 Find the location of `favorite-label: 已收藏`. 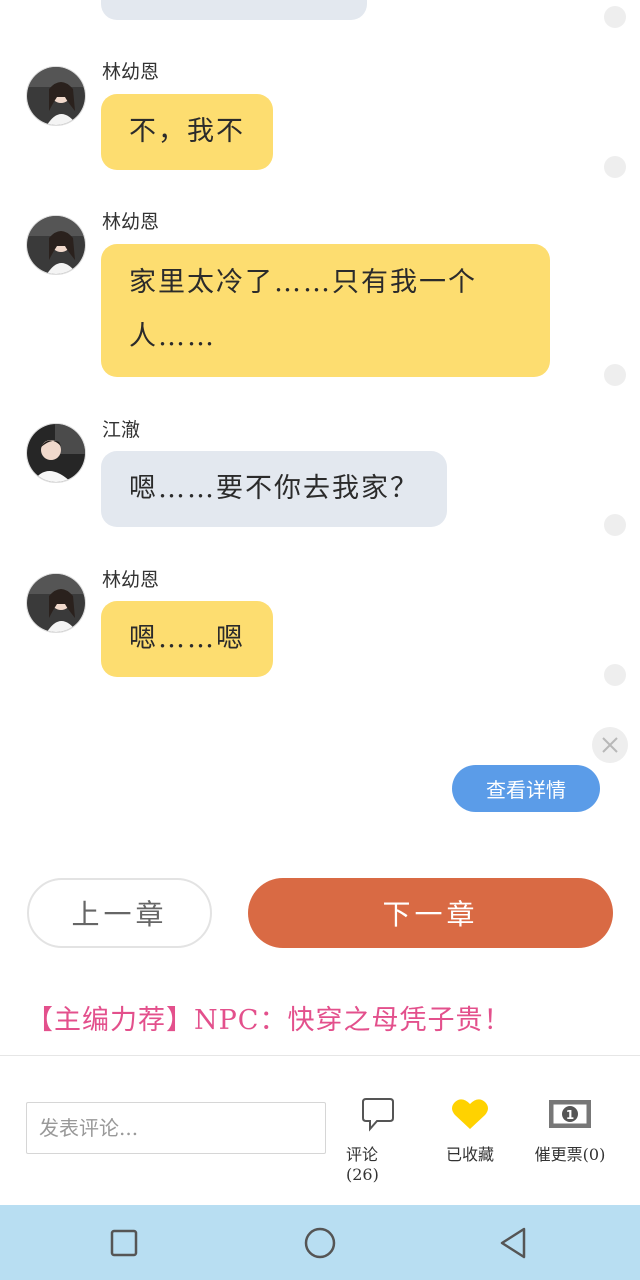

favorite-label: 已收藏 is located at coordinates (469, 1154).